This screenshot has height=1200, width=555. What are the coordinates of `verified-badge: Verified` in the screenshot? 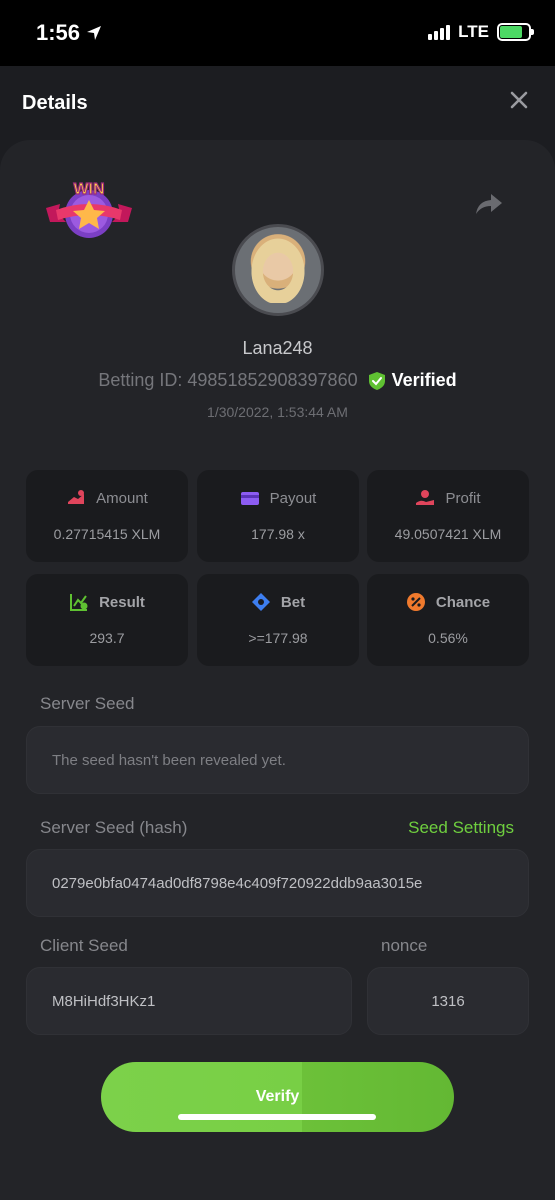 It's located at (412, 380).